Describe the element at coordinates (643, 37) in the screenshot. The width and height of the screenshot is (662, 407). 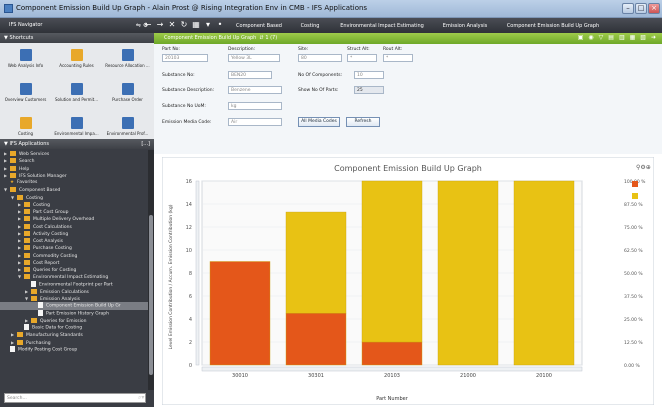
I see `delete-icon: ▧` at that location.